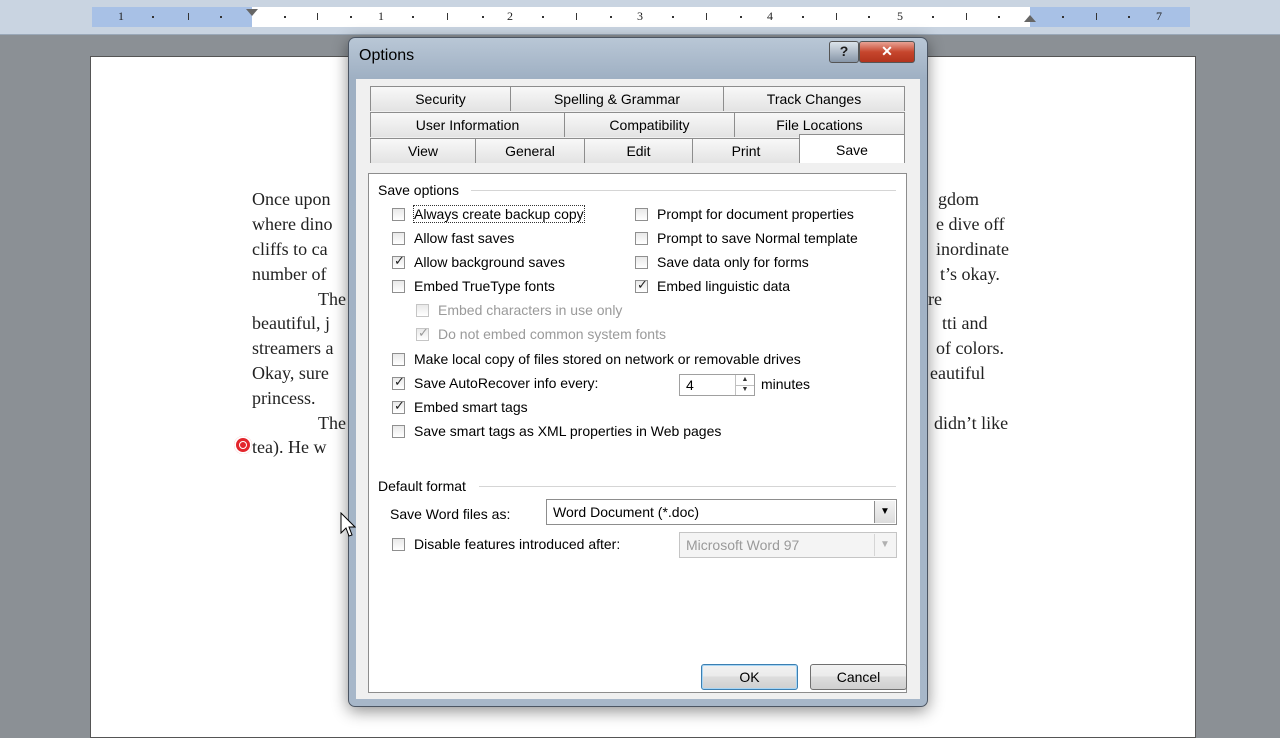 The width and height of the screenshot is (1280, 738). Describe the element at coordinates (959, 199) in the screenshot. I see `doc-text-line: gdom` at that location.